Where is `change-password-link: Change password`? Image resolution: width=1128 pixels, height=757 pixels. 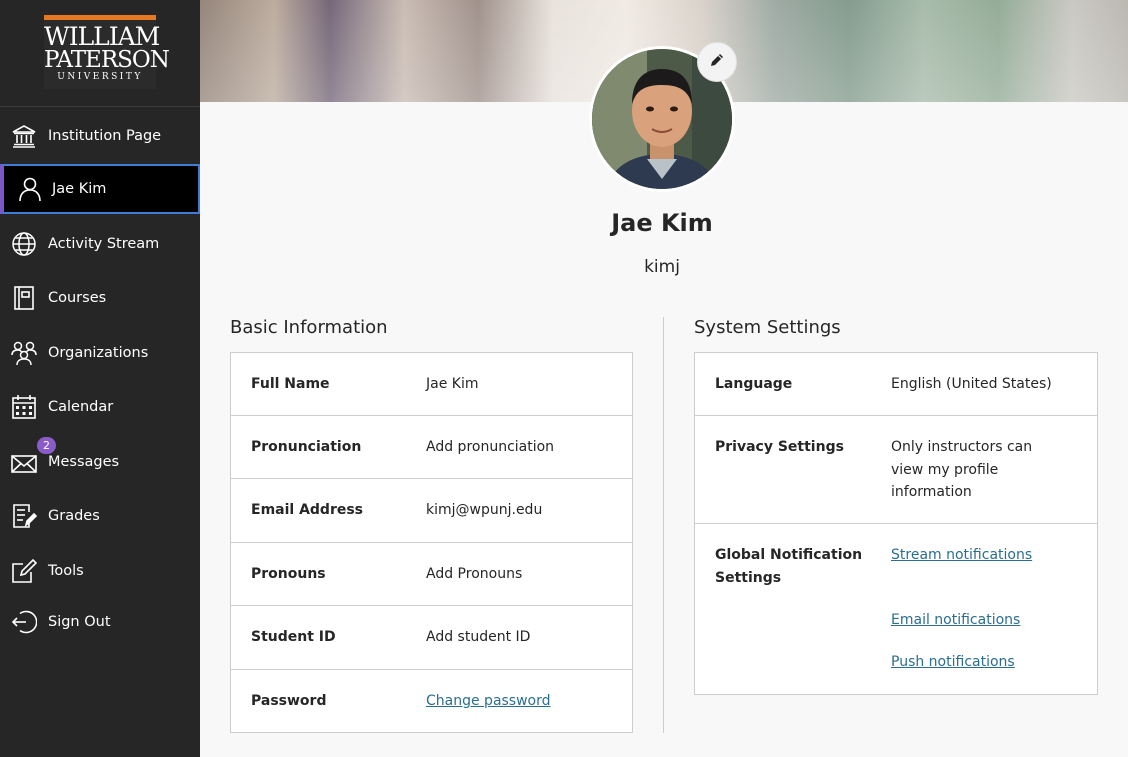
change-password-link: Change password is located at coordinates (488, 701).